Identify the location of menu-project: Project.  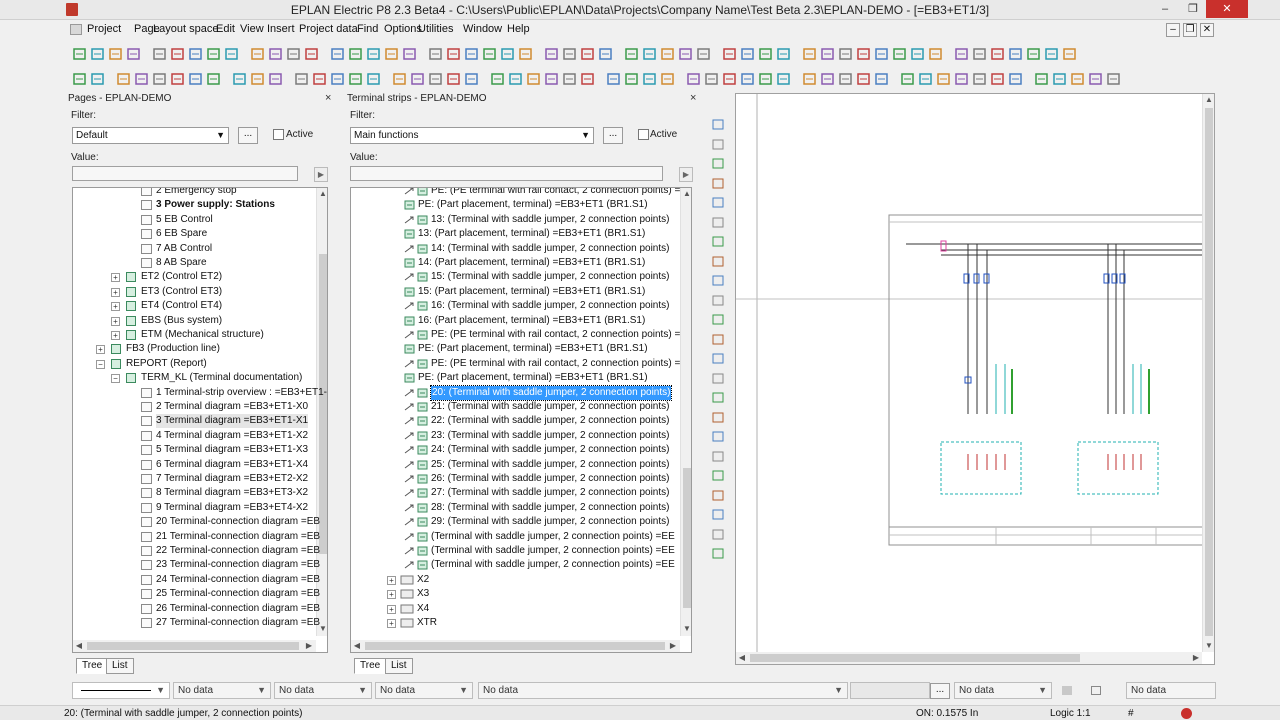
(104, 29).